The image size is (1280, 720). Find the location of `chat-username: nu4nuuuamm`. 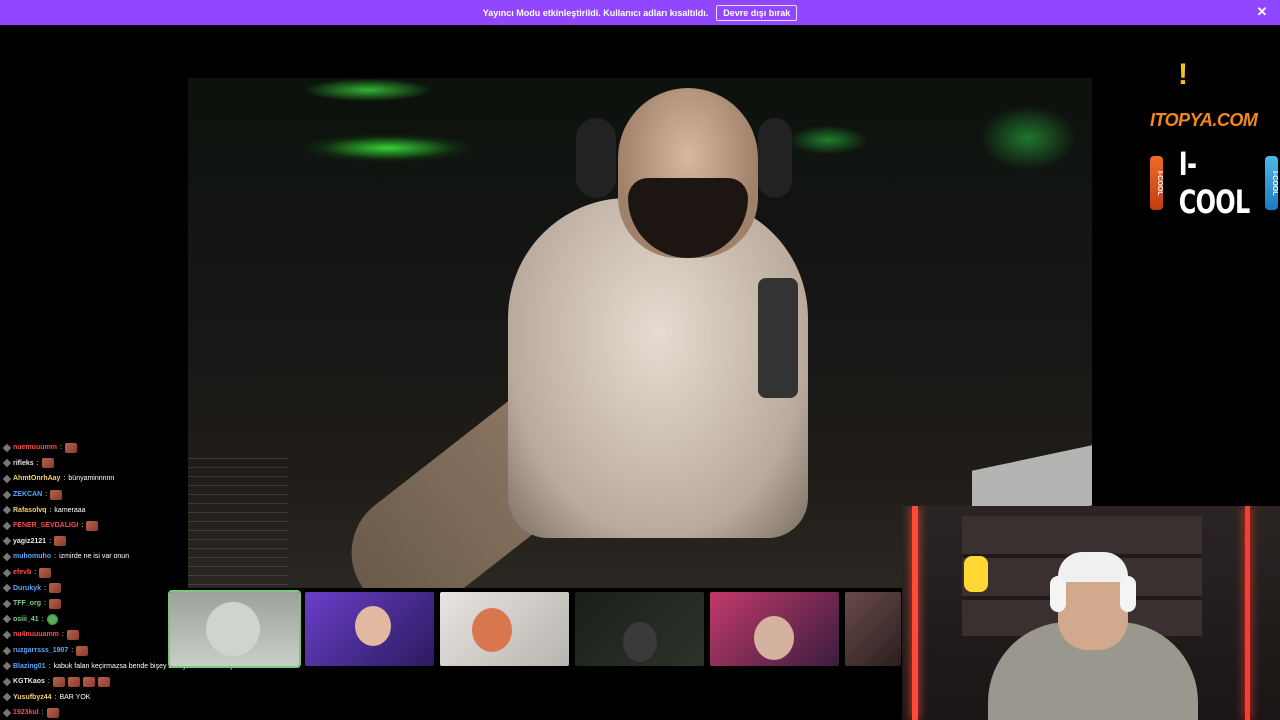

chat-username: nu4nuuuamm is located at coordinates (36, 634).